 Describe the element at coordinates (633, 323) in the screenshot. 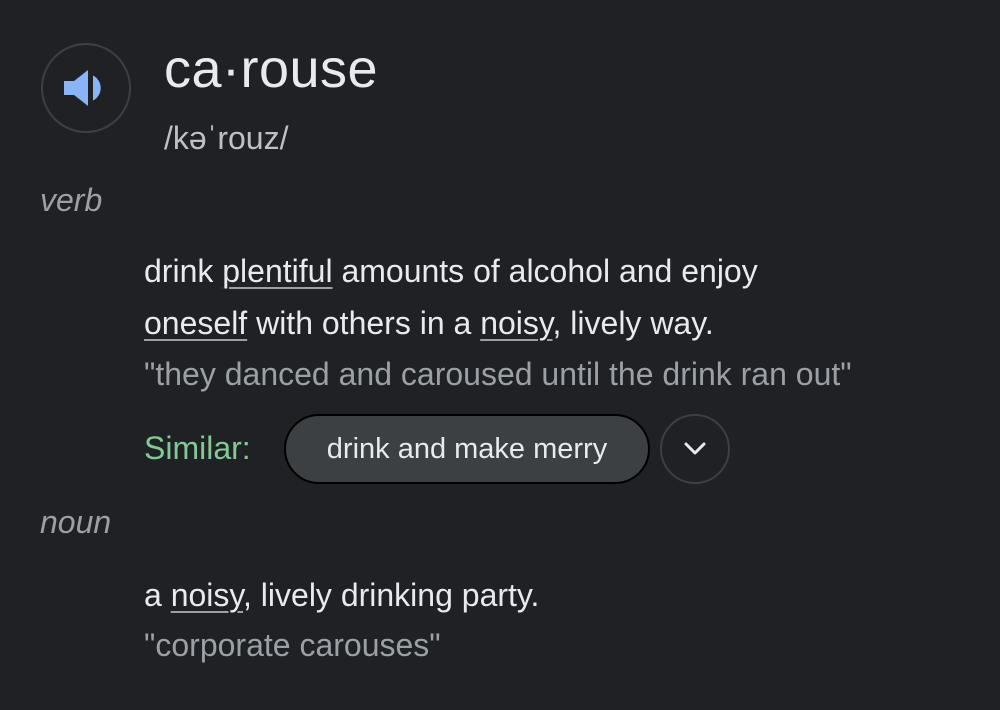

I see `definition-text: , lively way.` at that location.